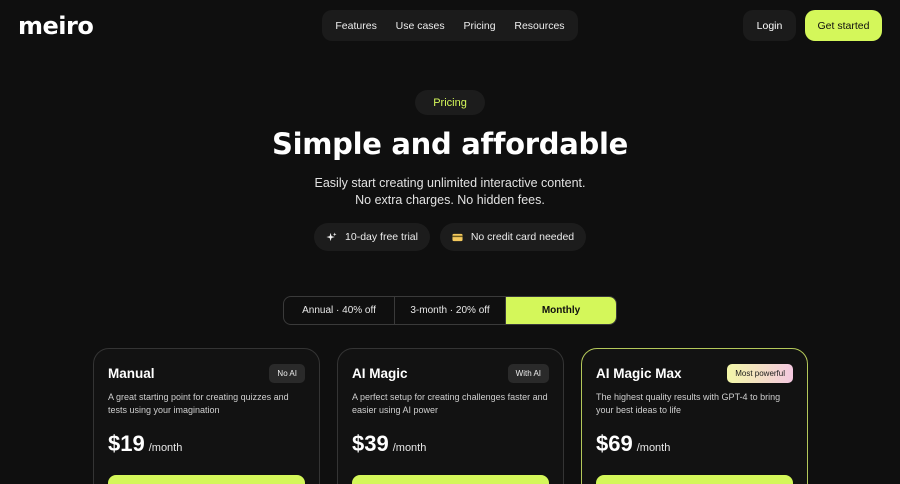 Image resolution: width=900 pixels, height=484 pixels. What do you see at coordinates (331, 237) in the screenshot?
I see `sparkle-icon` at bounding box center [331, 237].